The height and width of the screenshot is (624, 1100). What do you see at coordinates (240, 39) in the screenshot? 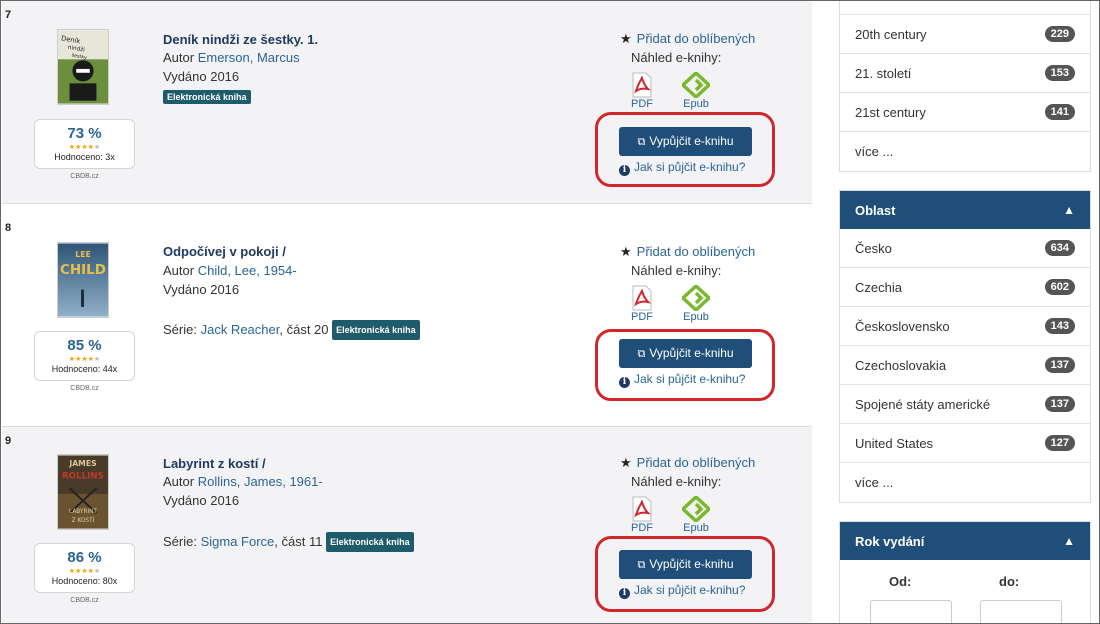
I see `book-title: Deník nindži ze šestky. 1.` at bounding box center [240, 39].